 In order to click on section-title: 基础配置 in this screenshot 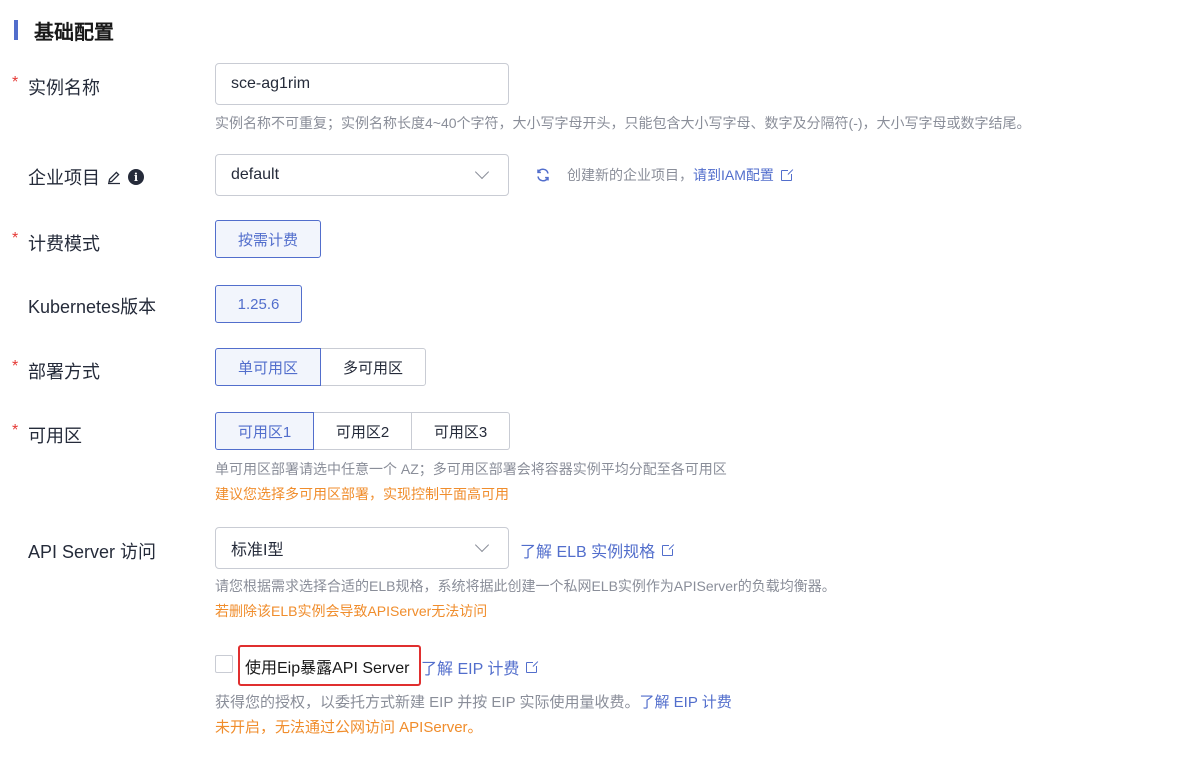, I will do `click(74, 32)`.